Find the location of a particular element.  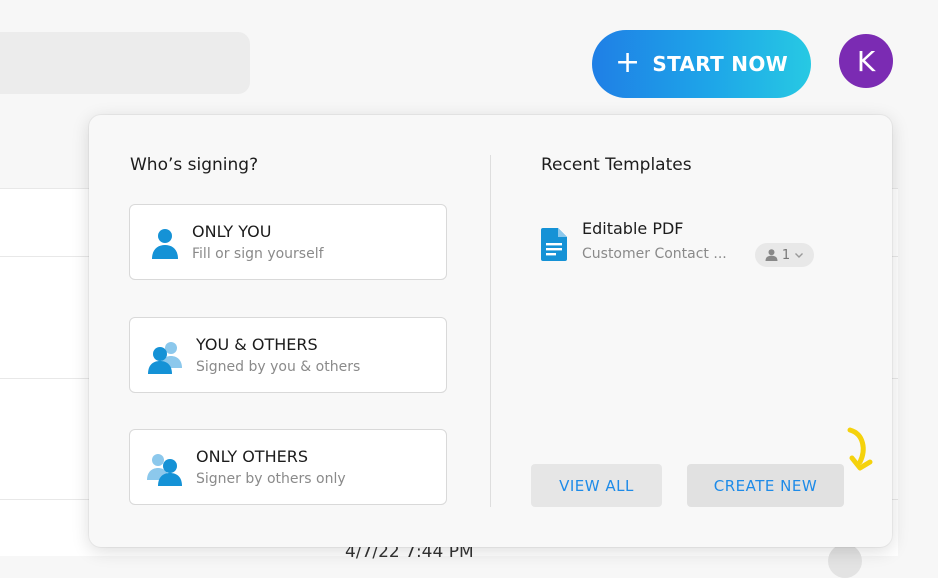

chevron-down-icon is located at coordinates (799, 255).